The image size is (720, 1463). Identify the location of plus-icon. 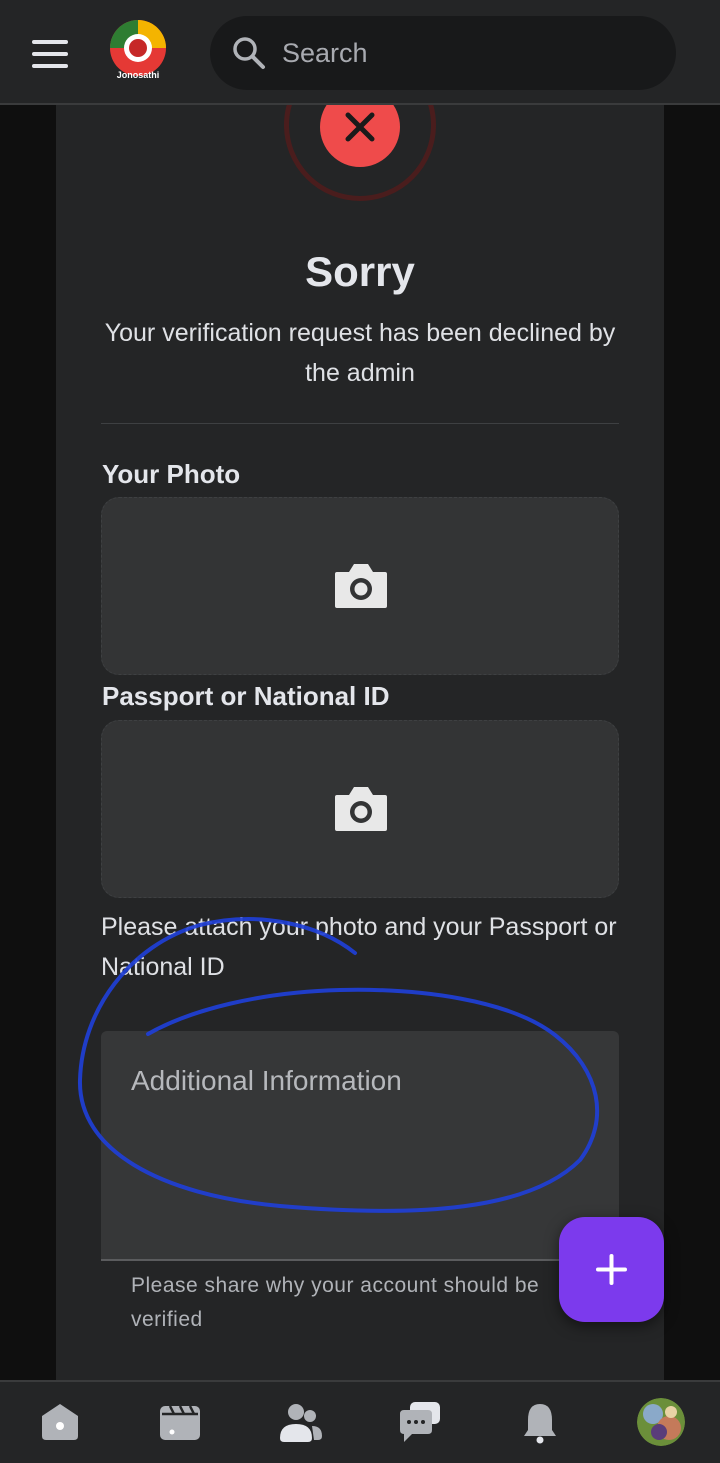
(611, 1269).